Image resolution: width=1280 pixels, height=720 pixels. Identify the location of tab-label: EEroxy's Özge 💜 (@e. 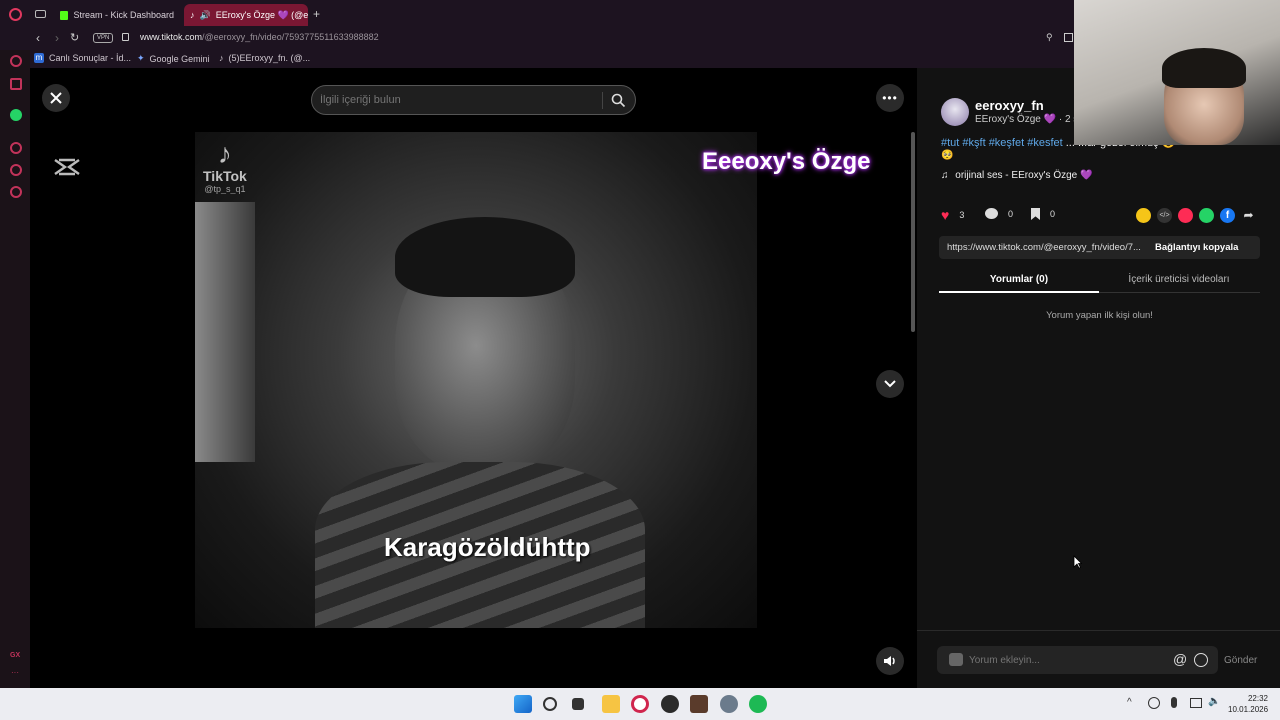
(261, 14).